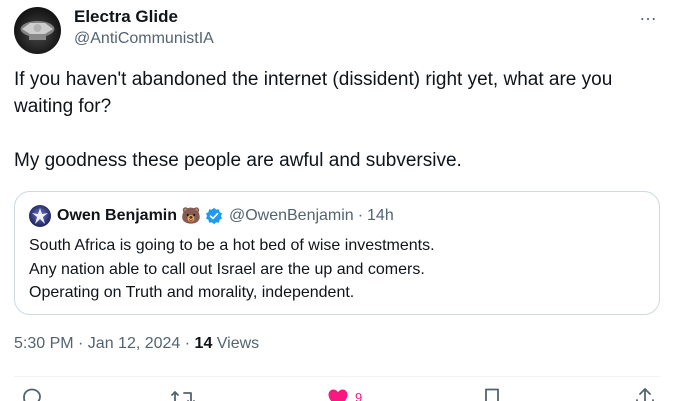 The width and height of the screenshot is (673, 401). I want to click on quoted-tweet-header: Owen Benjamin 🐻 @OwenBenjamin · 14h, so click(211, 216).